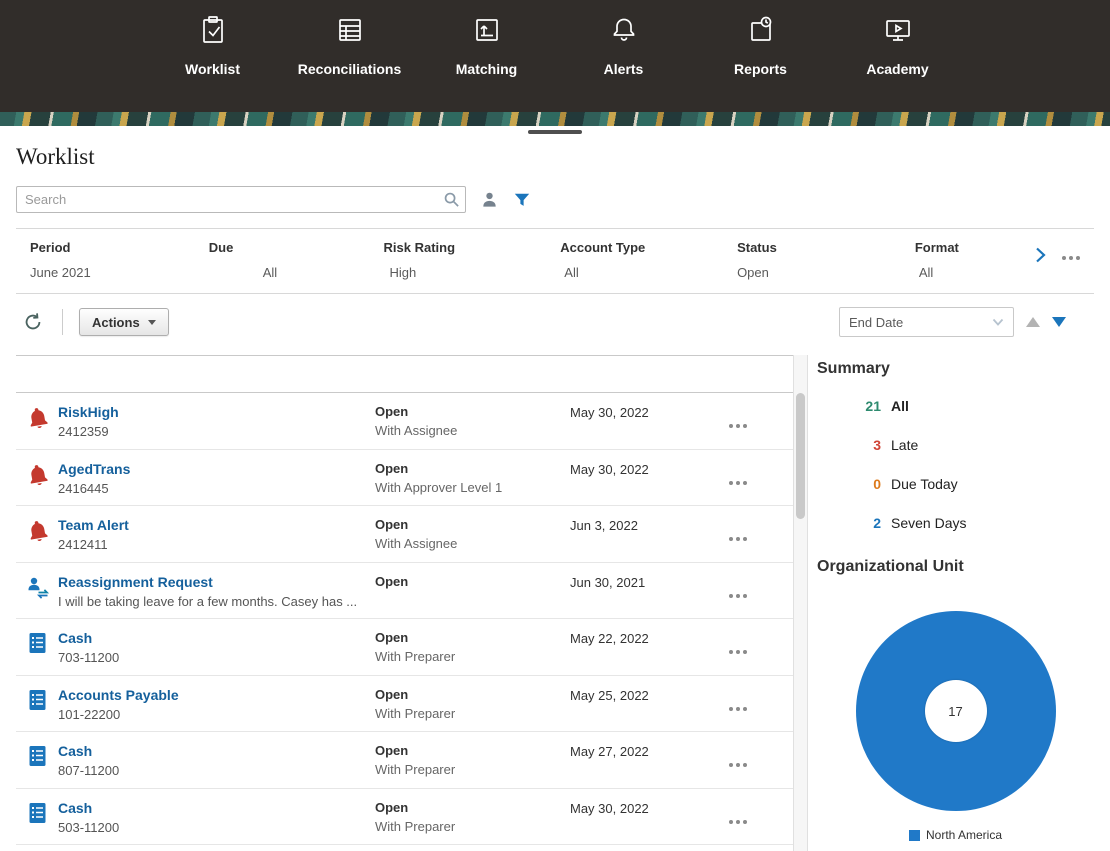 The image size is (1110, 851). Describe the element at coordinates (1059, 322) in the screenshot. I see `sort-descending-icon` at that location.